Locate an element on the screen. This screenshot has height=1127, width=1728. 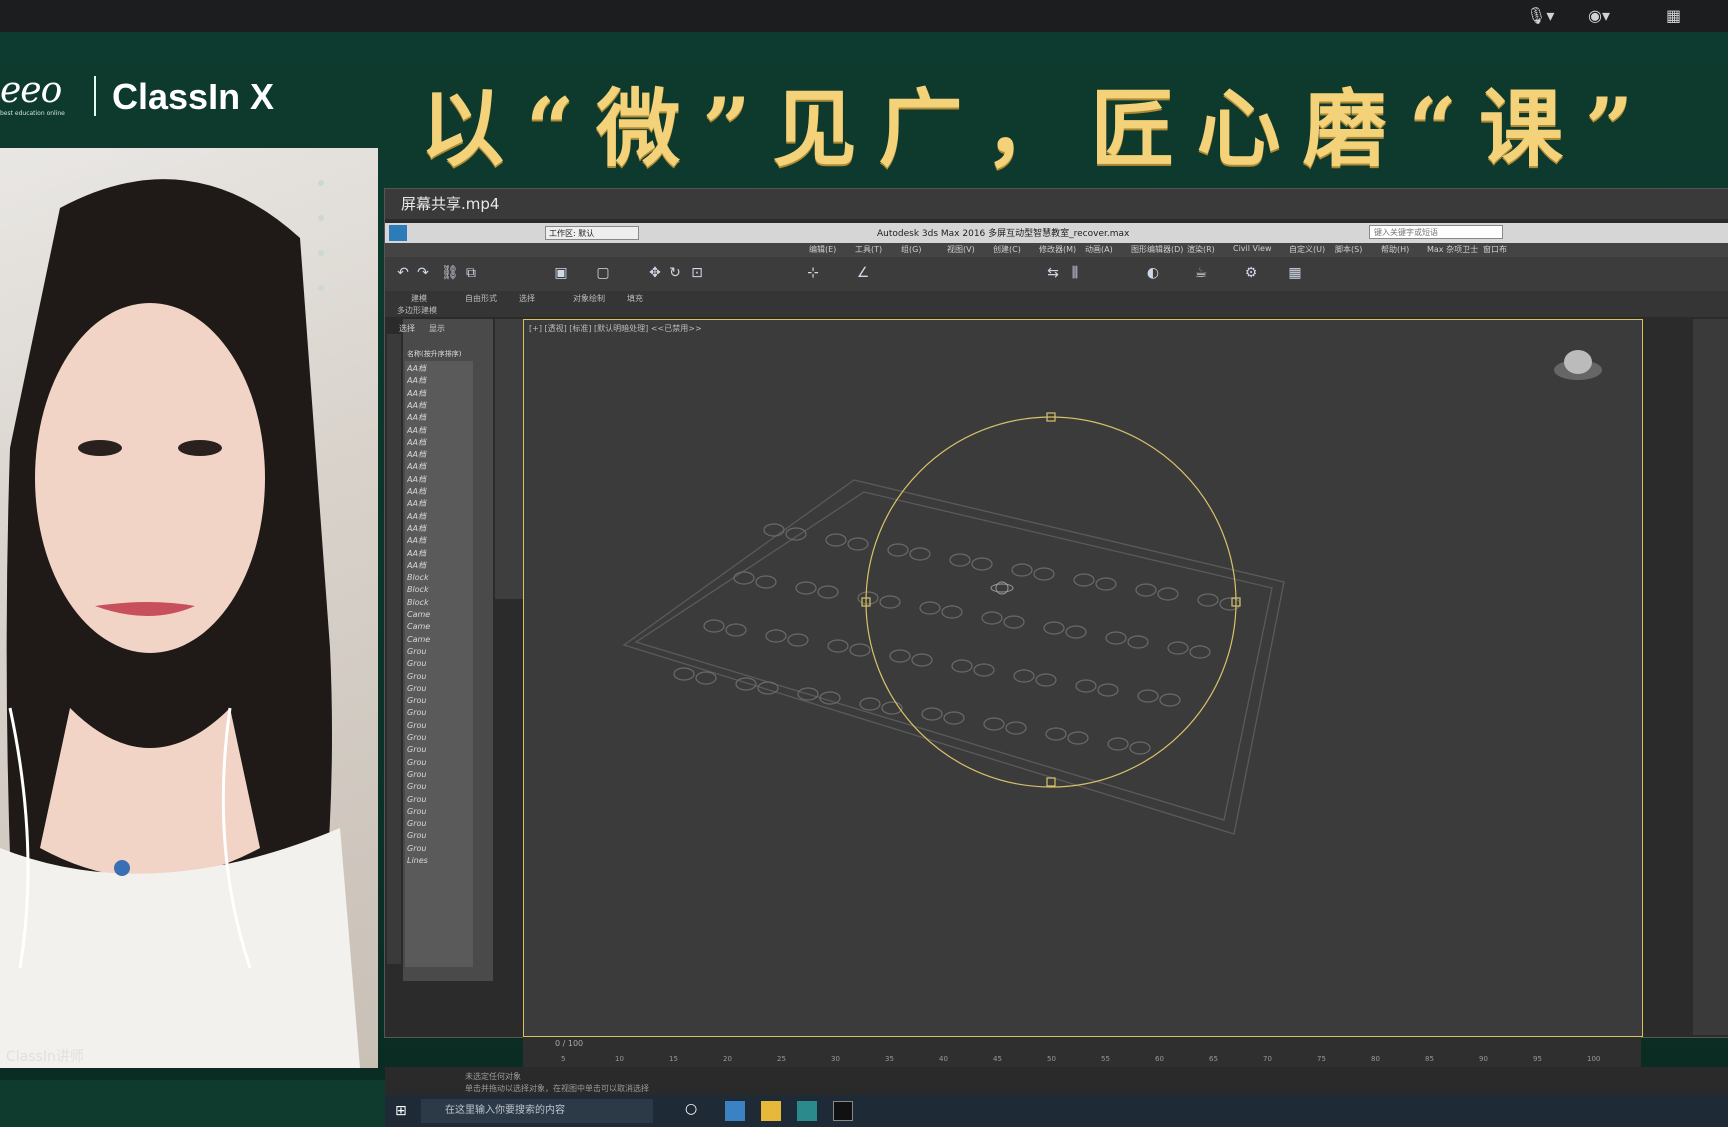
3dsmax-taskbar-icon is located at coordinates (807, 1111).